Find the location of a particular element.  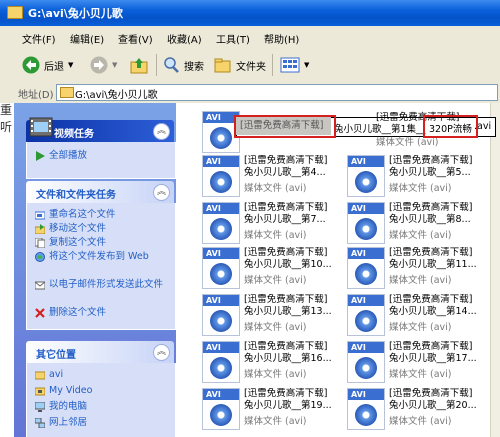

forward-dropdown-icon: ▼ is located at coordinates (114, 65).